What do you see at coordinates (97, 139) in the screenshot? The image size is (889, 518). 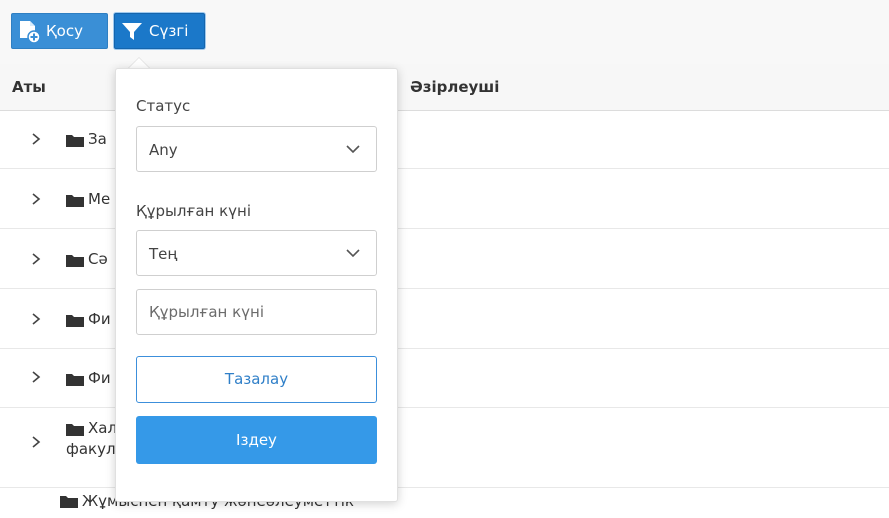 I see `row-name: За` at bounding box center [97, 139].